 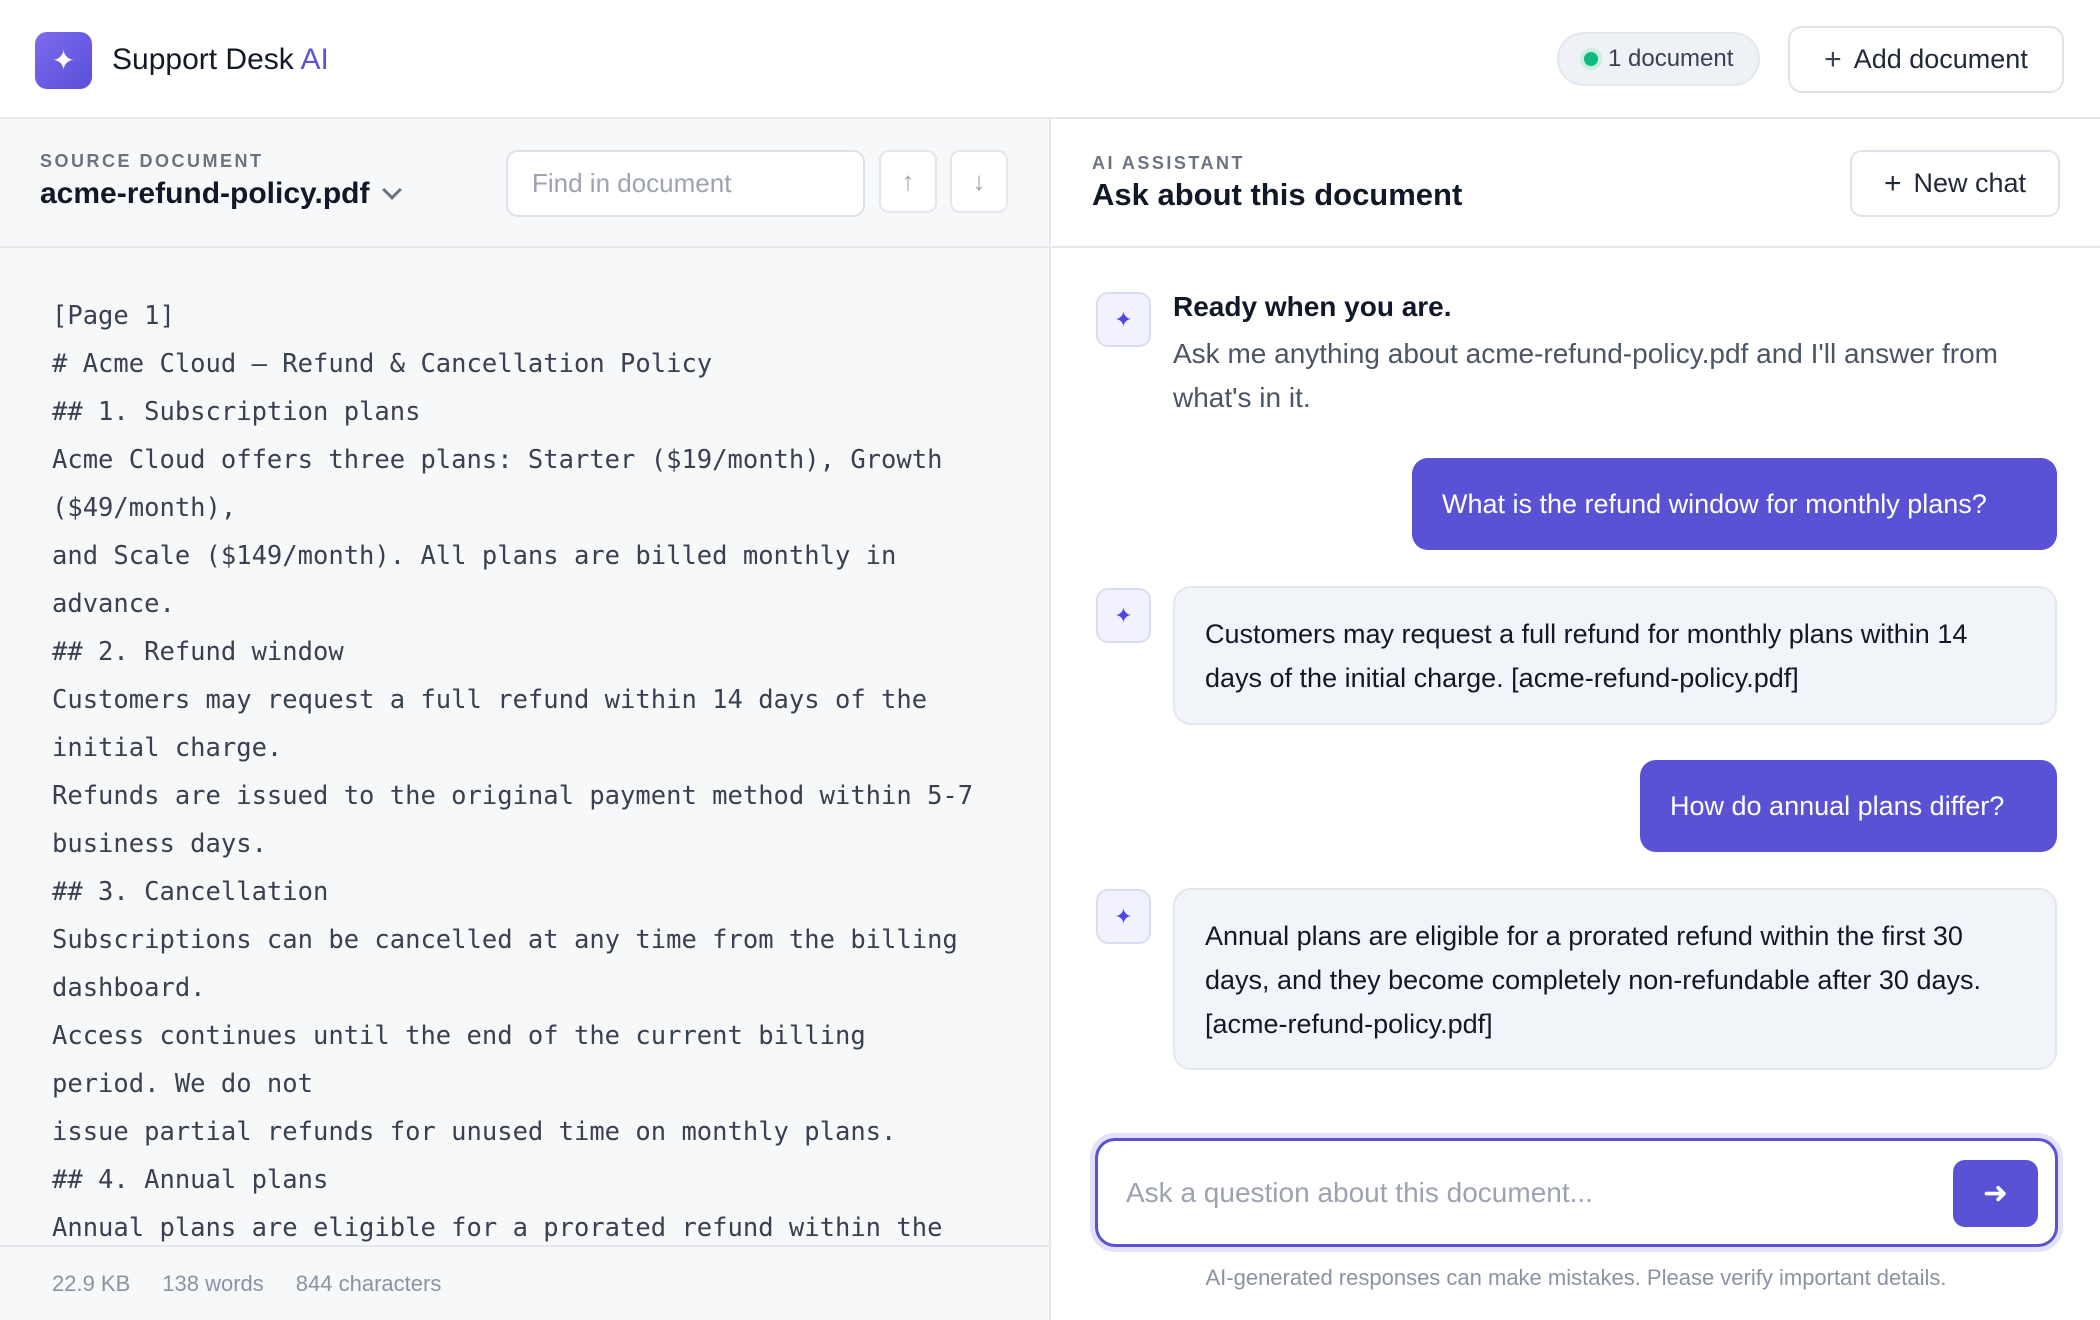 What do you see at coordinates (1516, 1193) in the screenshot?
I see `question-input` at bounding box center [1516, 1193].